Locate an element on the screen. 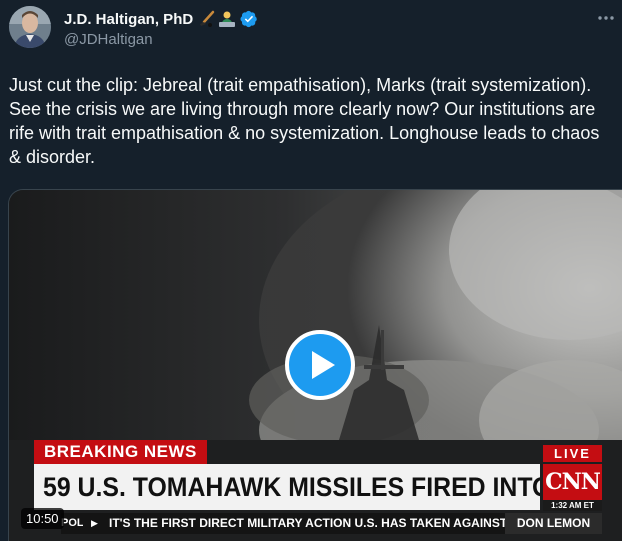 The width and height of the screenshot is (622, 541). cnn-logo: CNN is located at coordinates (572, 482).